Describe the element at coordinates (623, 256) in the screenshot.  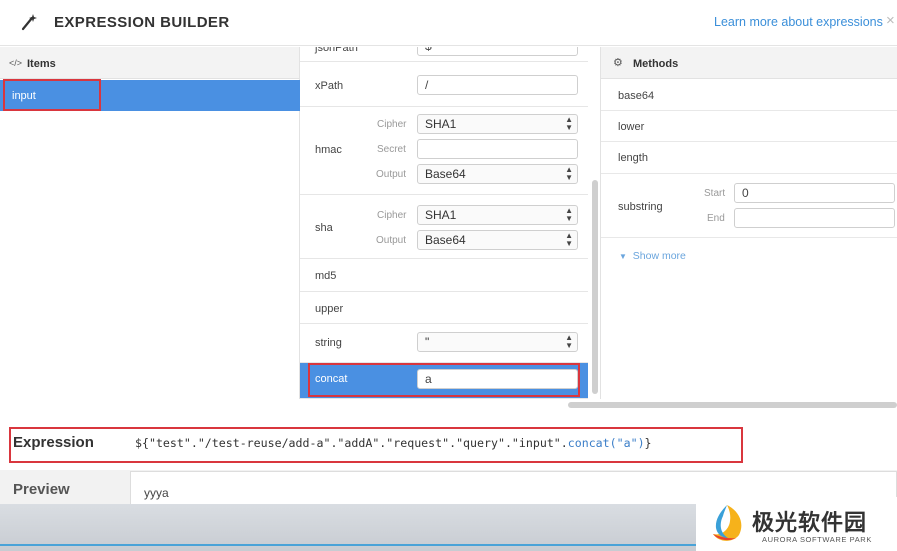
I see `chevron-down-icon: ▼` at that location.